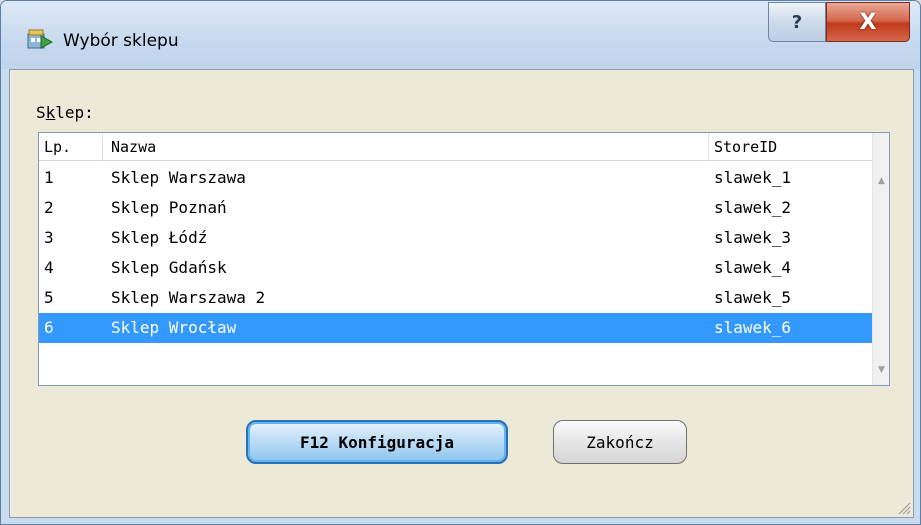 This screenshot has height=525, width=921. What do you see at coordinates (49, 237) in the screenshot?
I see `cell-lp: 3` at bounding box center [49, 237].